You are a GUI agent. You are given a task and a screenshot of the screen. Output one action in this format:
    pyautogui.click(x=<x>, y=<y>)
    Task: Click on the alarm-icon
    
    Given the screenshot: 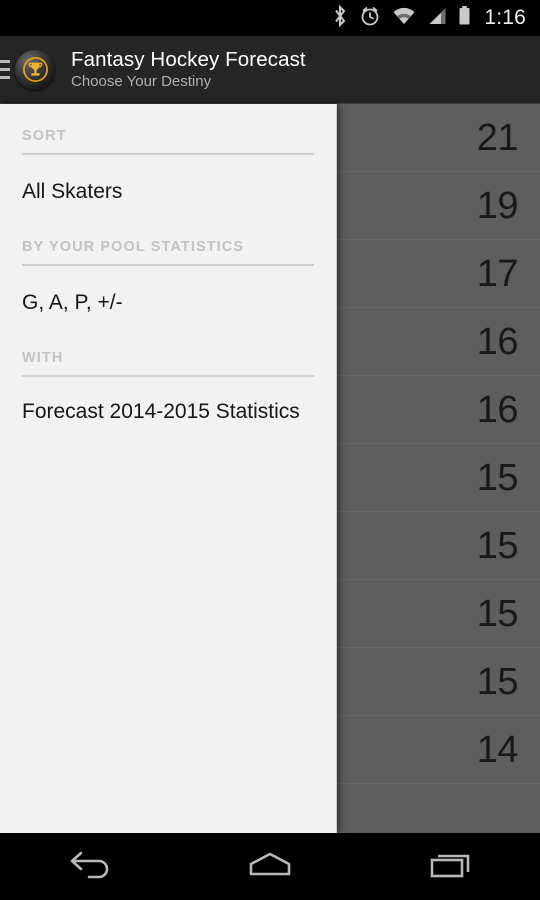 What is the action you would take?
    pyautogui.click(x=370, y=18)
    